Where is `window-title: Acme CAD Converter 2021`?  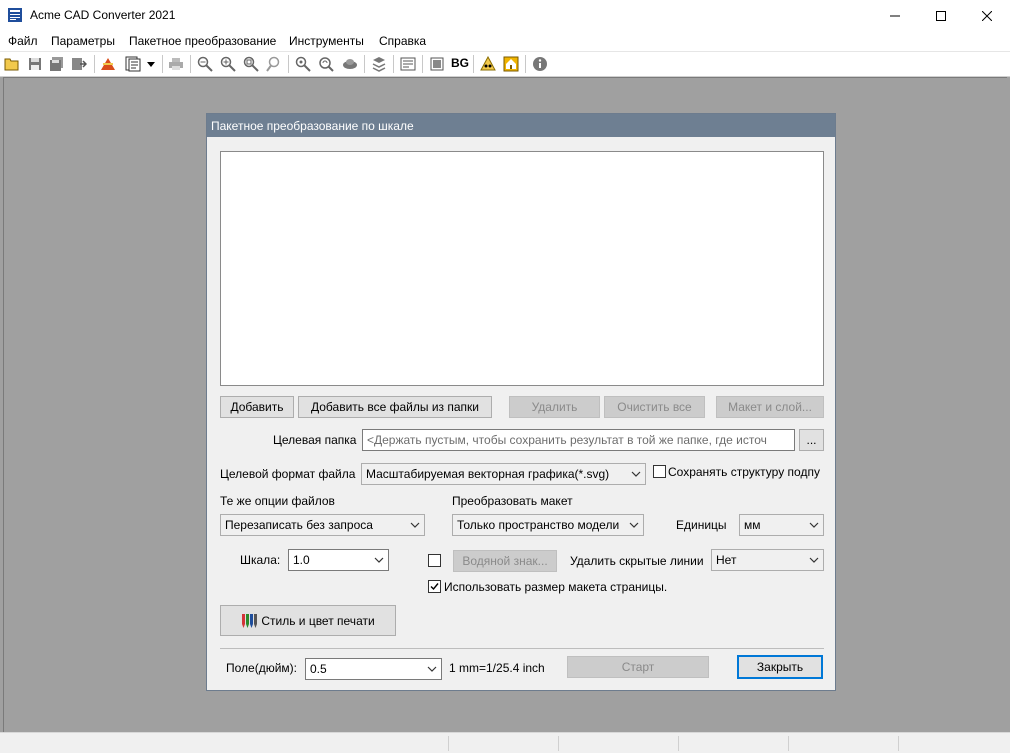
window-title: Acme CAD Converter 2021 is located at coordinates (103, 15).